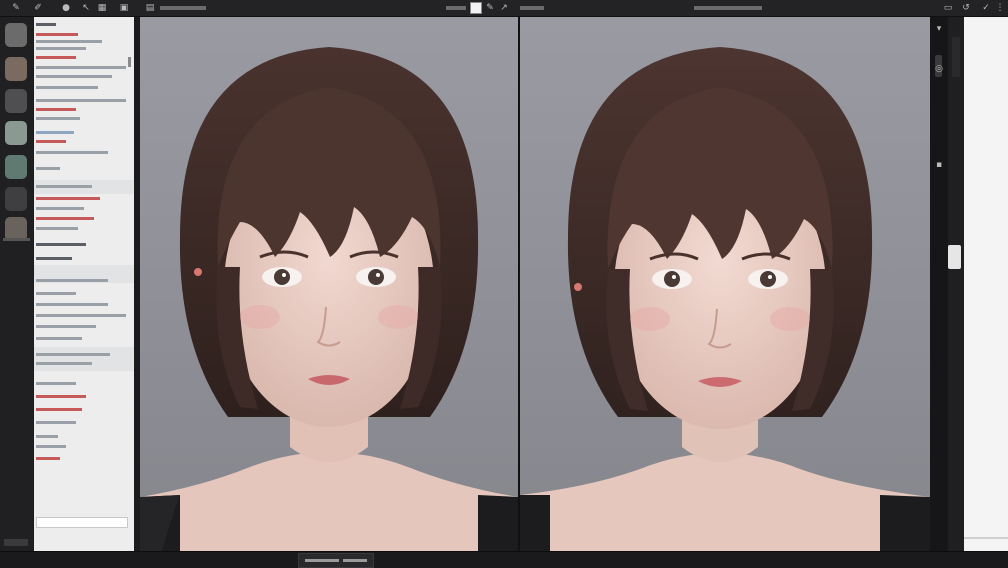 The width and height of the screenshot is (1008, 568). Describe the element at coordinates (956, 57) in the screenshot. I see `gutter-block` at that location.